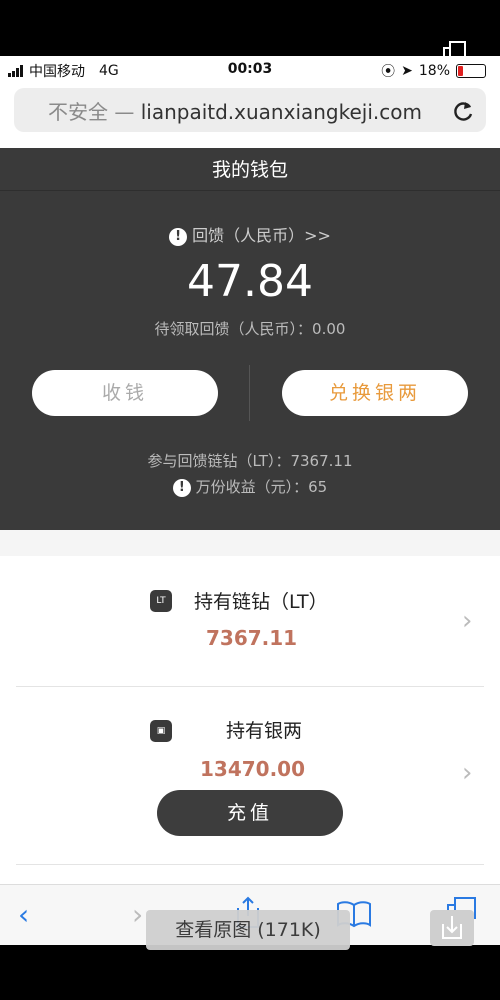 The image size is (500, 1000). I want to click on copy-icon, so click(455, 53).